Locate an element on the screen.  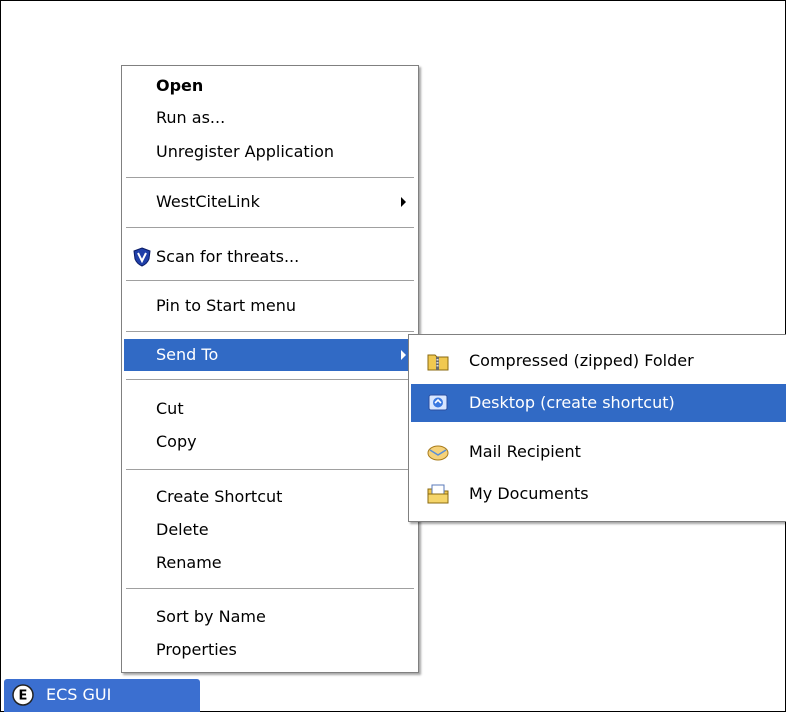
menu-item-delete: Delete is located at coordinates (270, 530).